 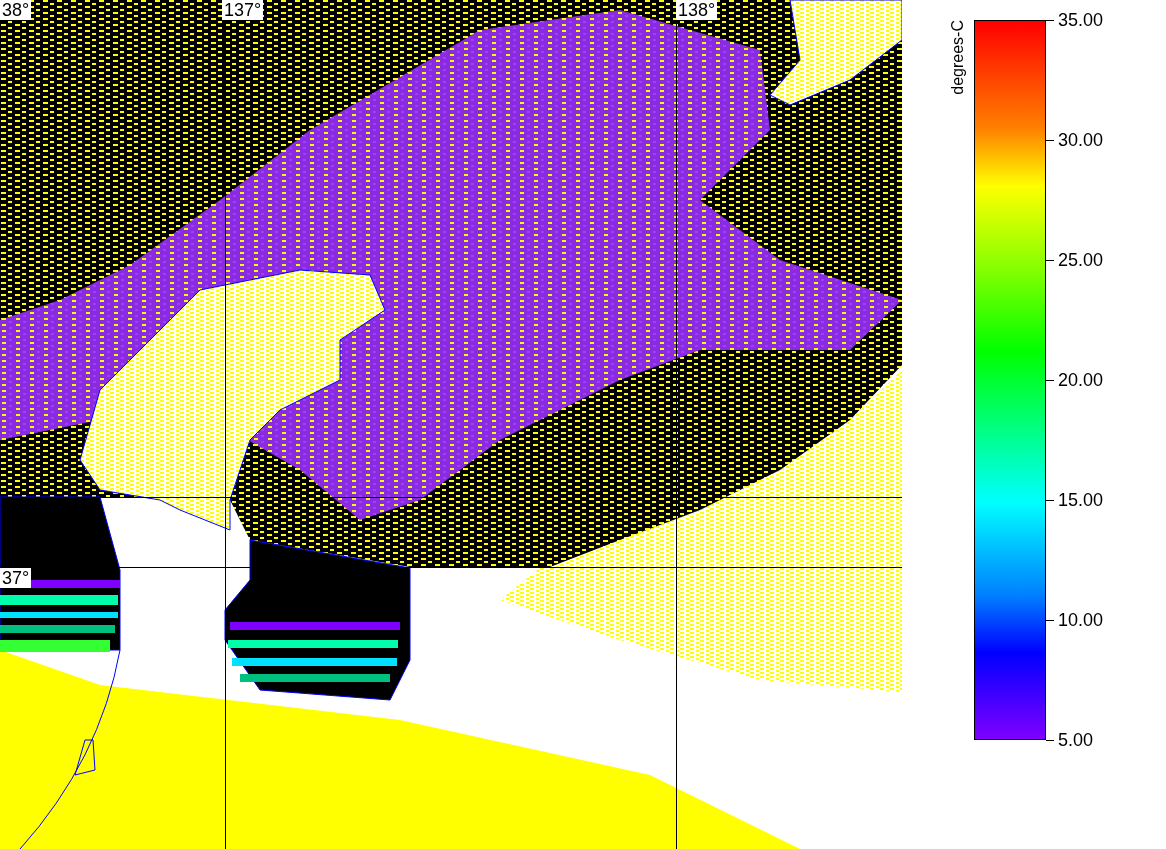 I want to click on scale-title: degrees-C, so click(x=957, y=57).